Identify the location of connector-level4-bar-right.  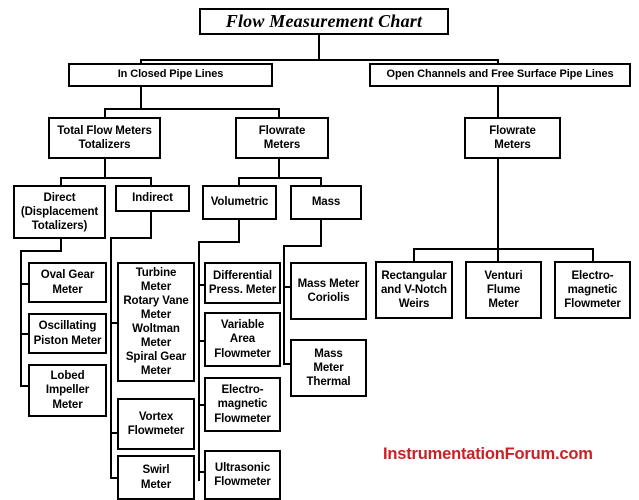
(503, 249).